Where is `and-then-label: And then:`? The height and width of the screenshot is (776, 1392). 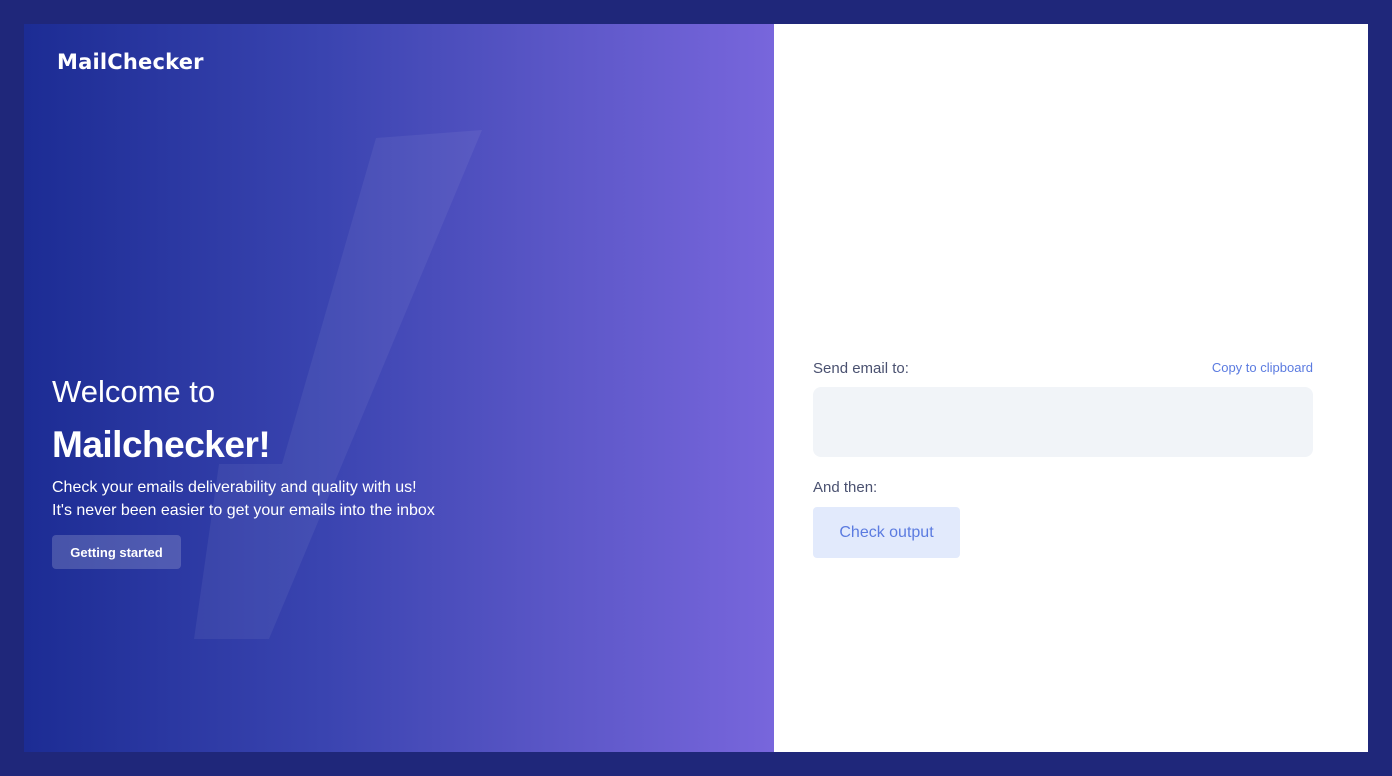
and-then-label: And then: is located at coordinates (845, 487).